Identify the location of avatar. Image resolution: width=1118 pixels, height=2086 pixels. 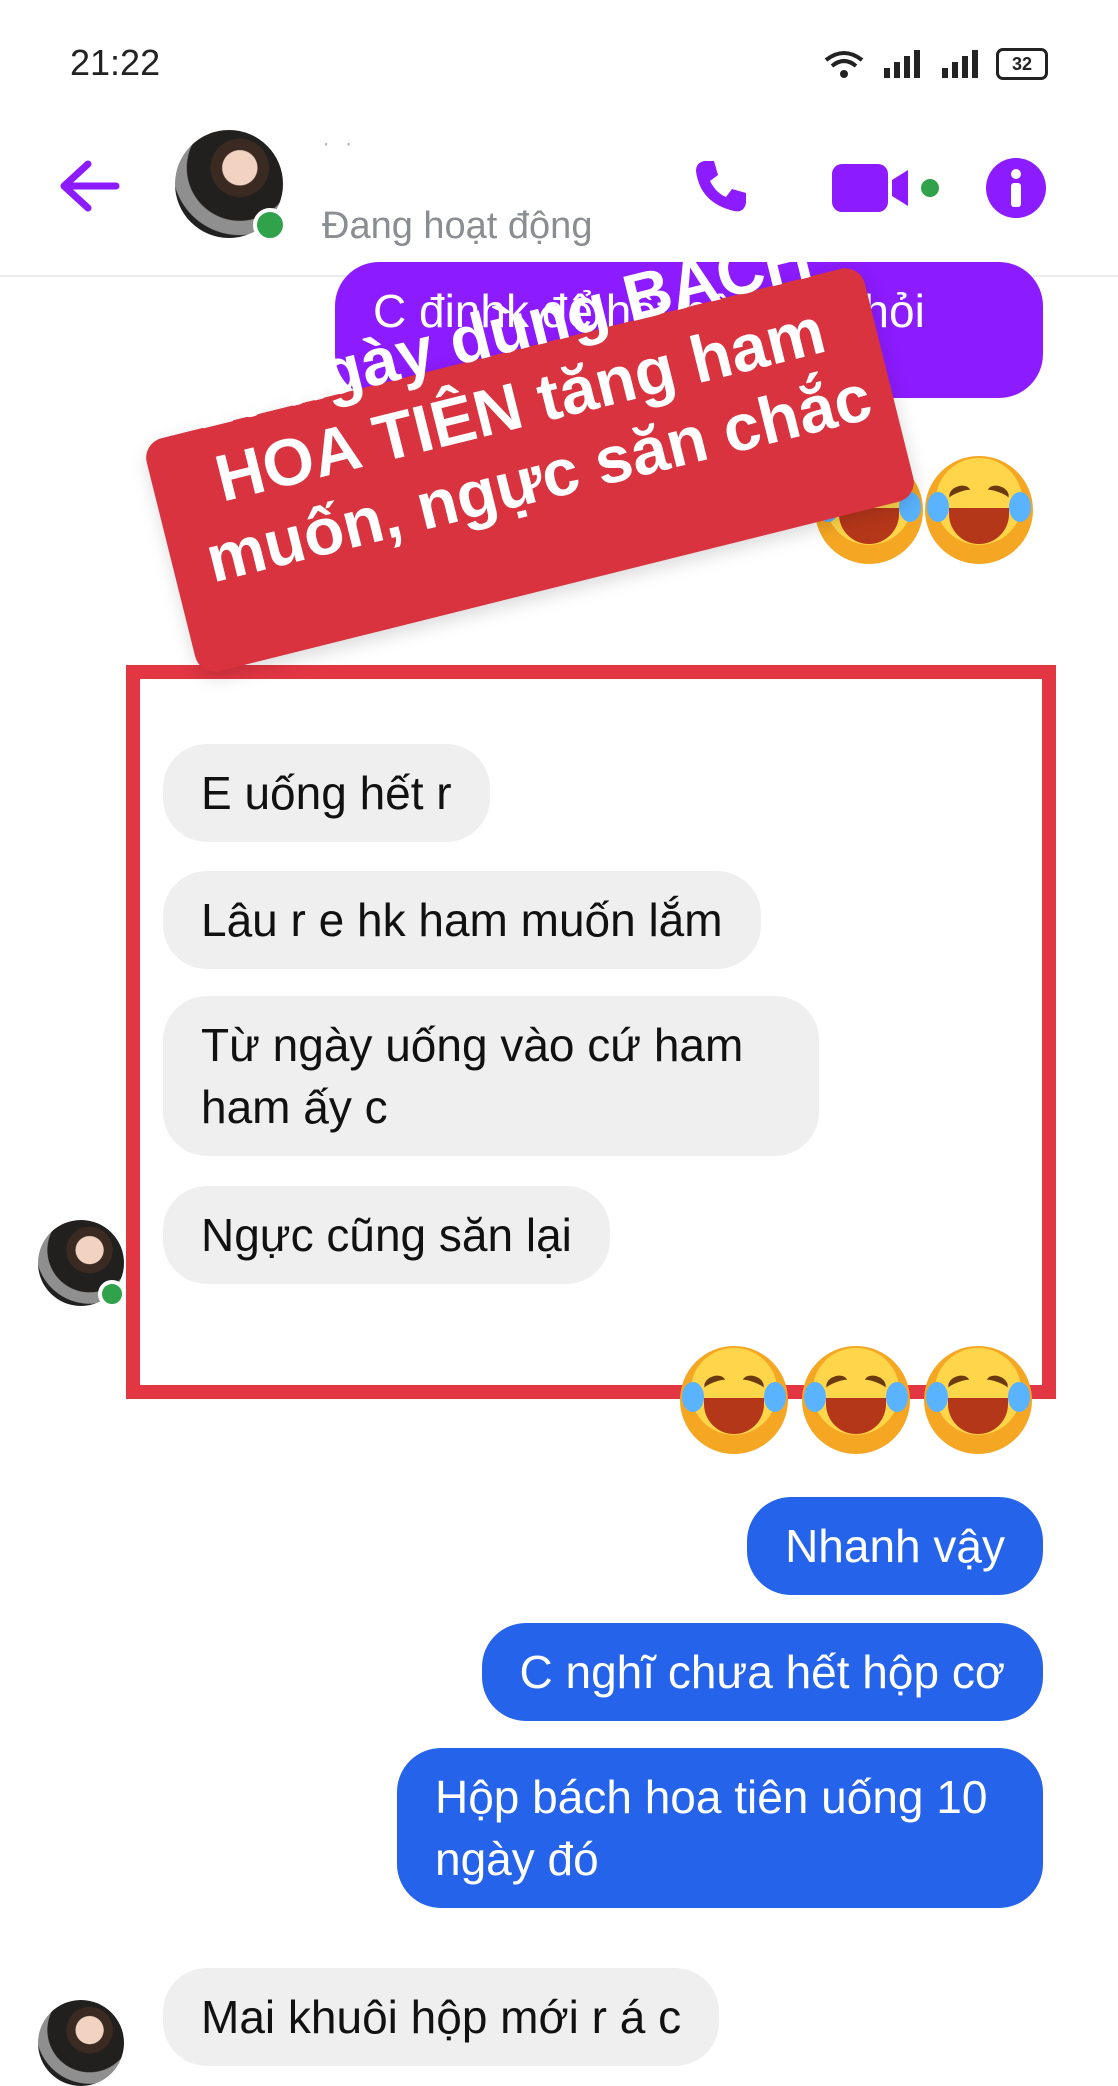
(81, 2043).